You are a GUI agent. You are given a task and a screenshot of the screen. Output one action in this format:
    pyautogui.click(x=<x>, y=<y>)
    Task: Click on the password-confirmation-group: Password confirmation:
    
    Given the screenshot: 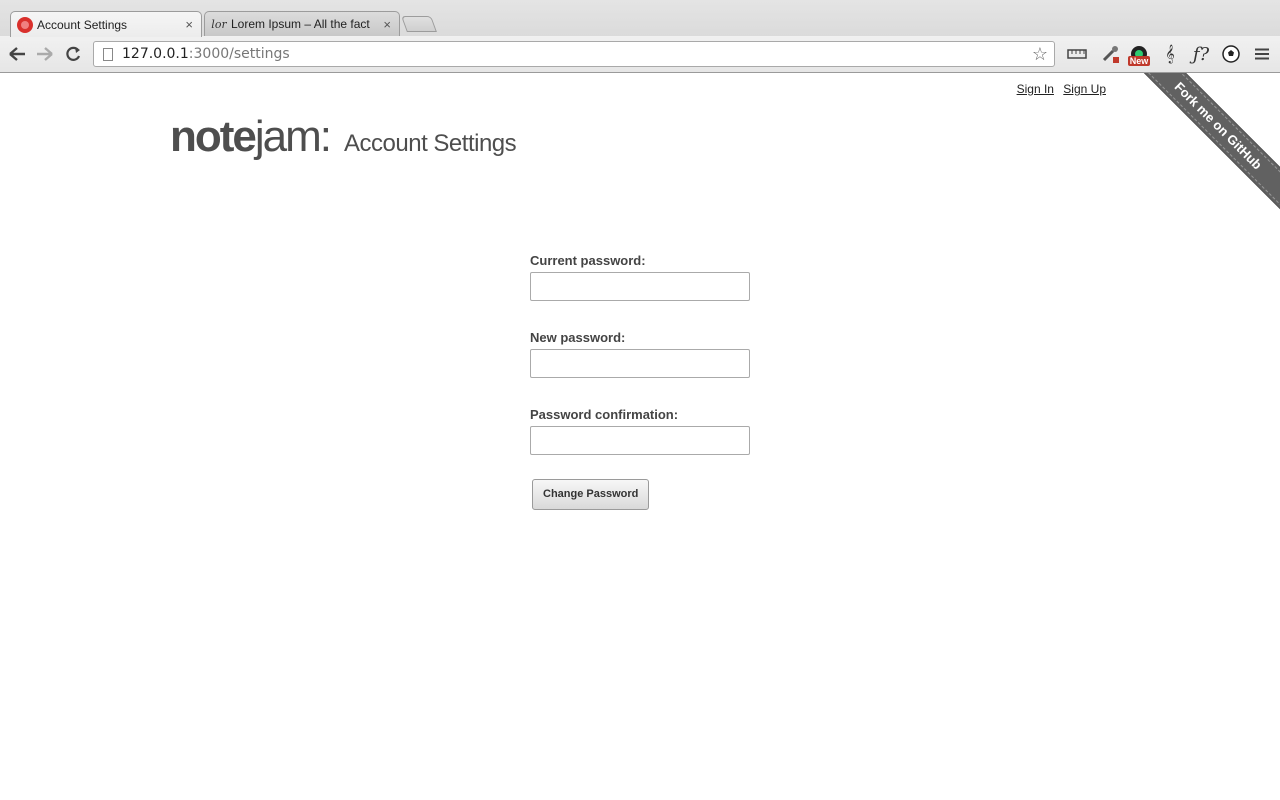 What is the action you would take?
    pyautogui.click(x=660, y=431)
    